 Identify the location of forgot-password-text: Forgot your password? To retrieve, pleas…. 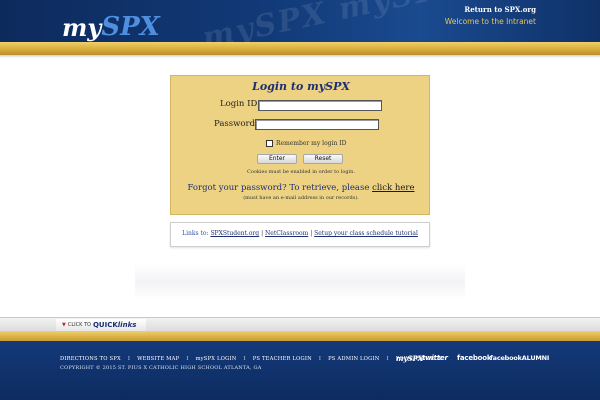
(301, 188).